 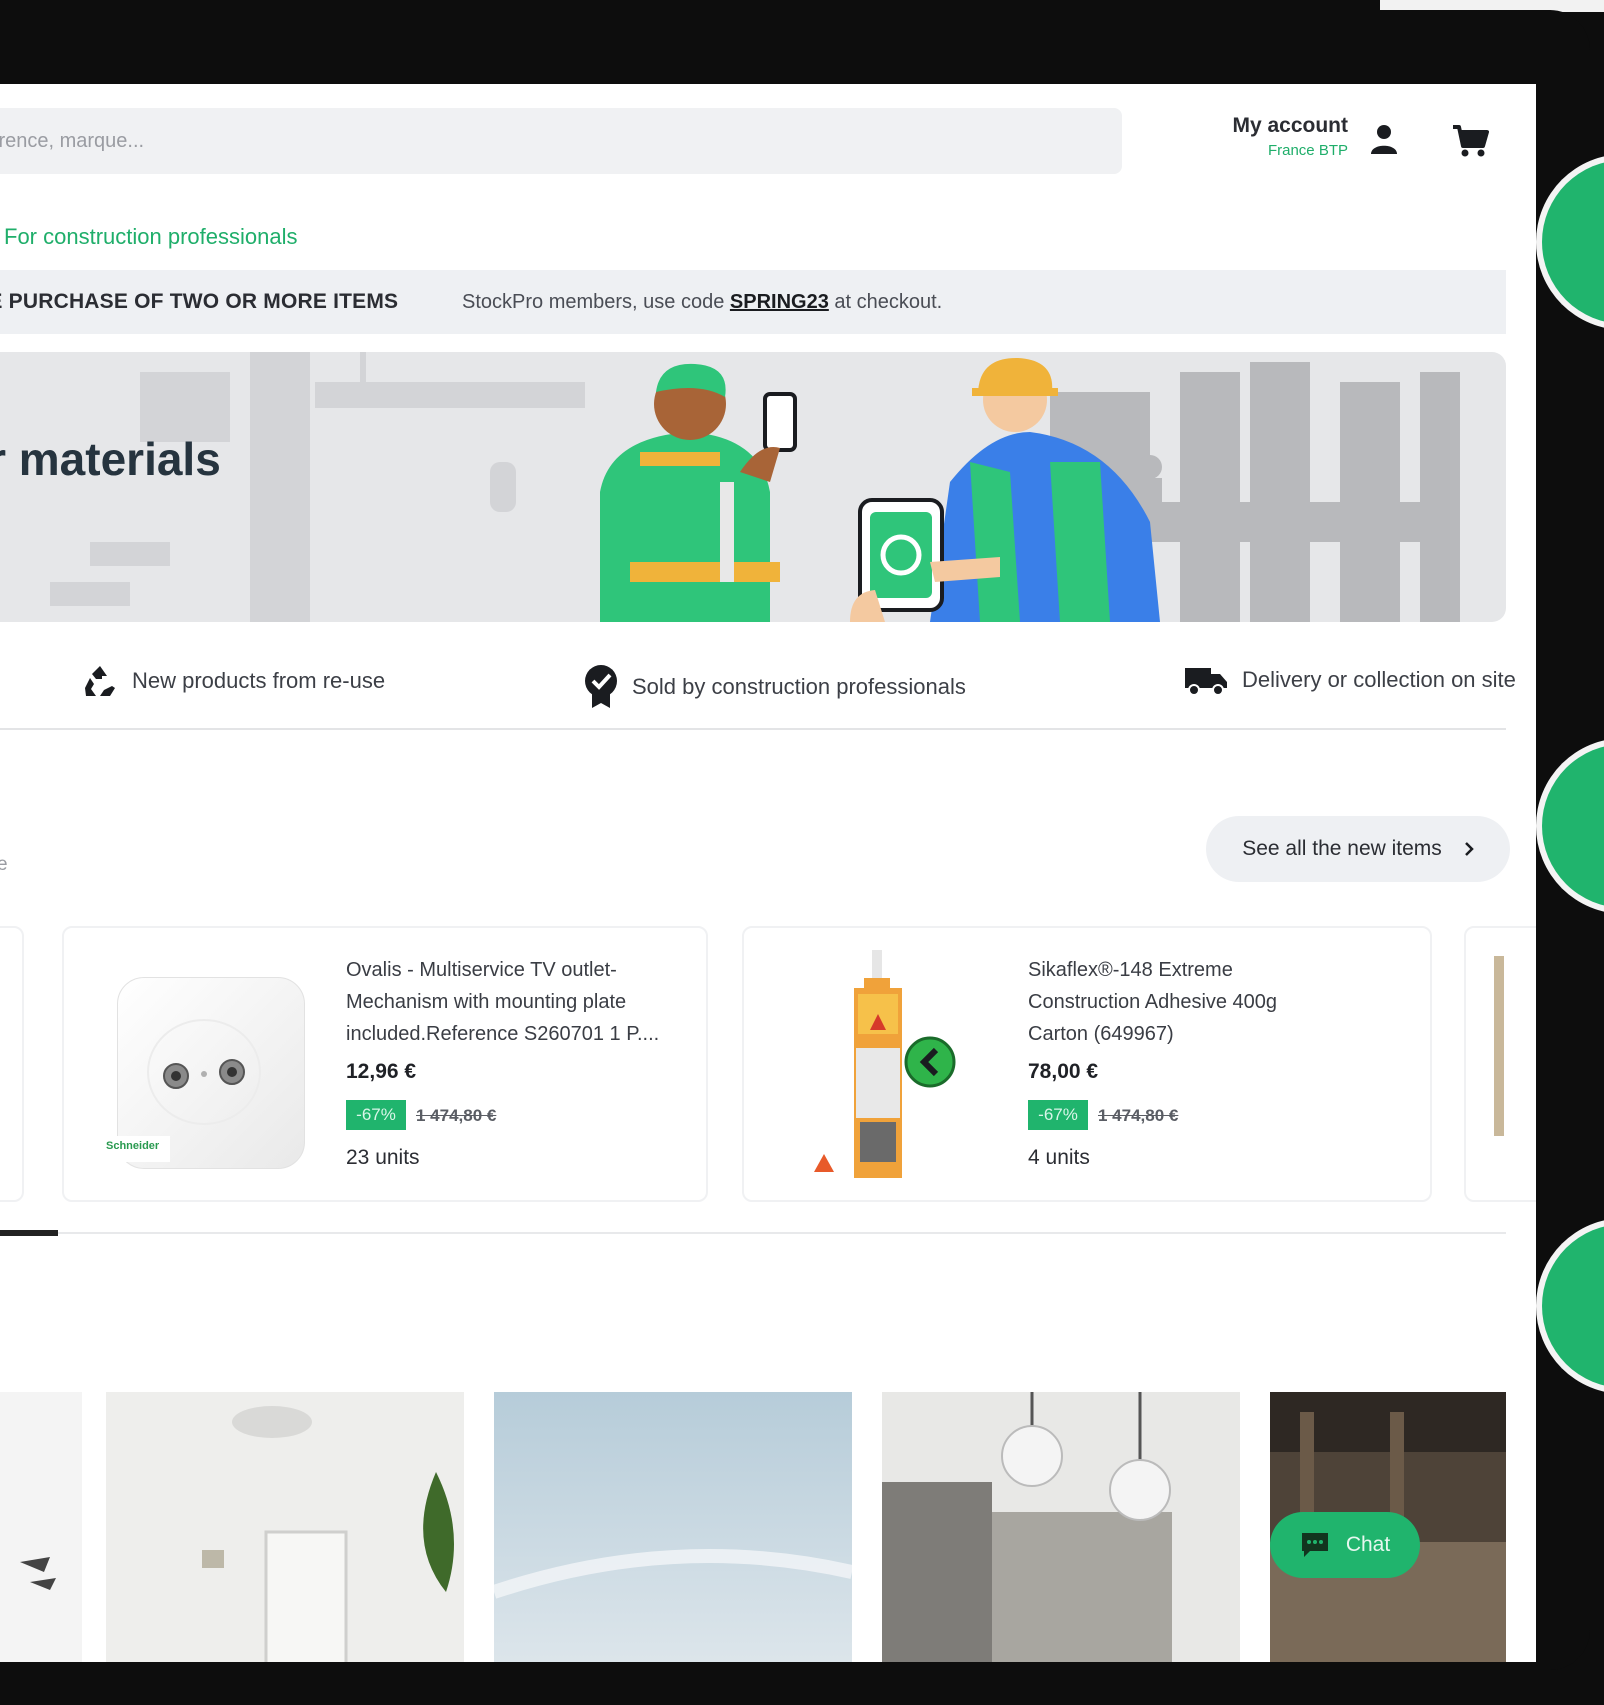 What do you see at coordinates (799, 686) in the screenshot?
I see `feature-label: Sold by construction professionals` at bounding box center [799, 686].